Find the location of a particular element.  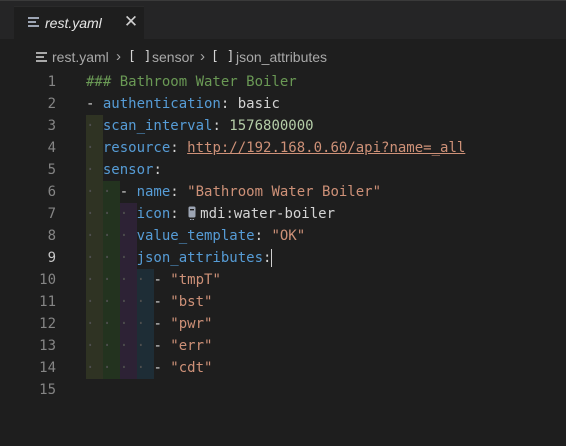

yaml-url-link: http://192.168.0.60/api?name=_all is located at coordinates (326, 148).